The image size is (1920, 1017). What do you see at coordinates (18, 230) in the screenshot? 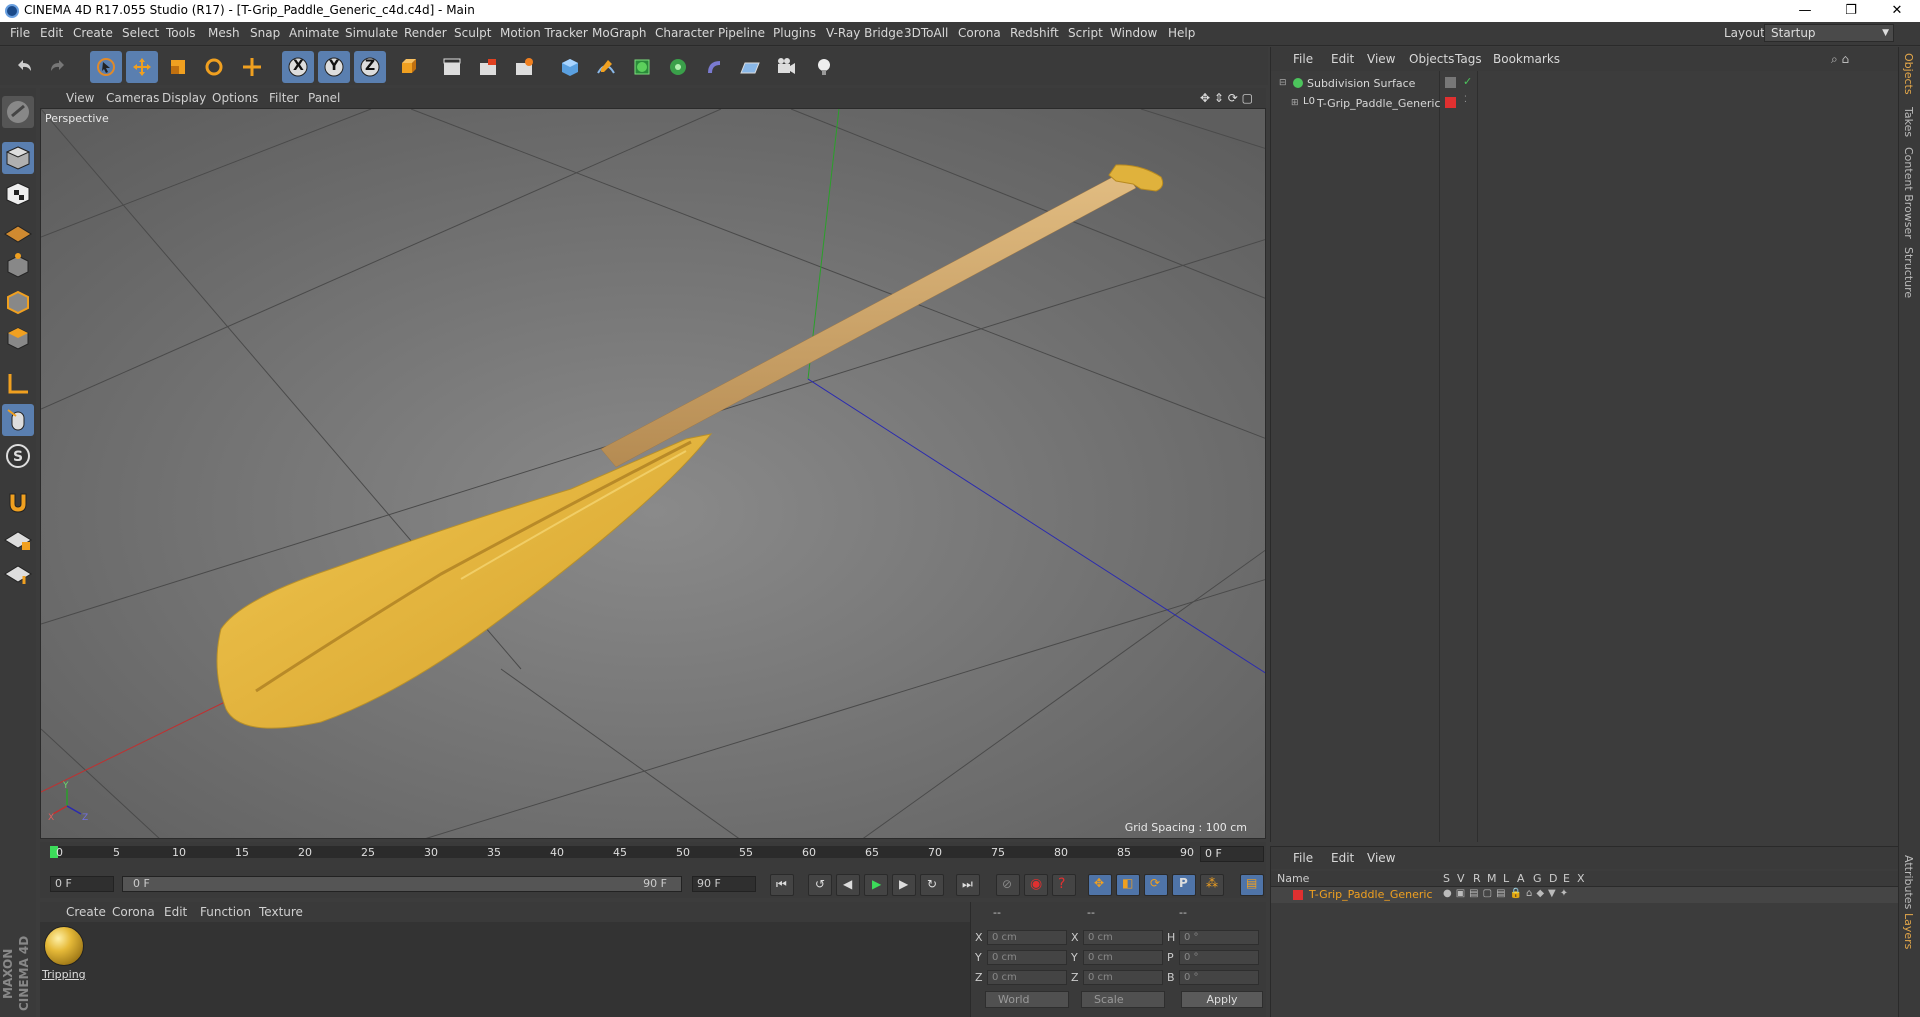
I see `workplane-mode-button` at bounding box center [18, 230].